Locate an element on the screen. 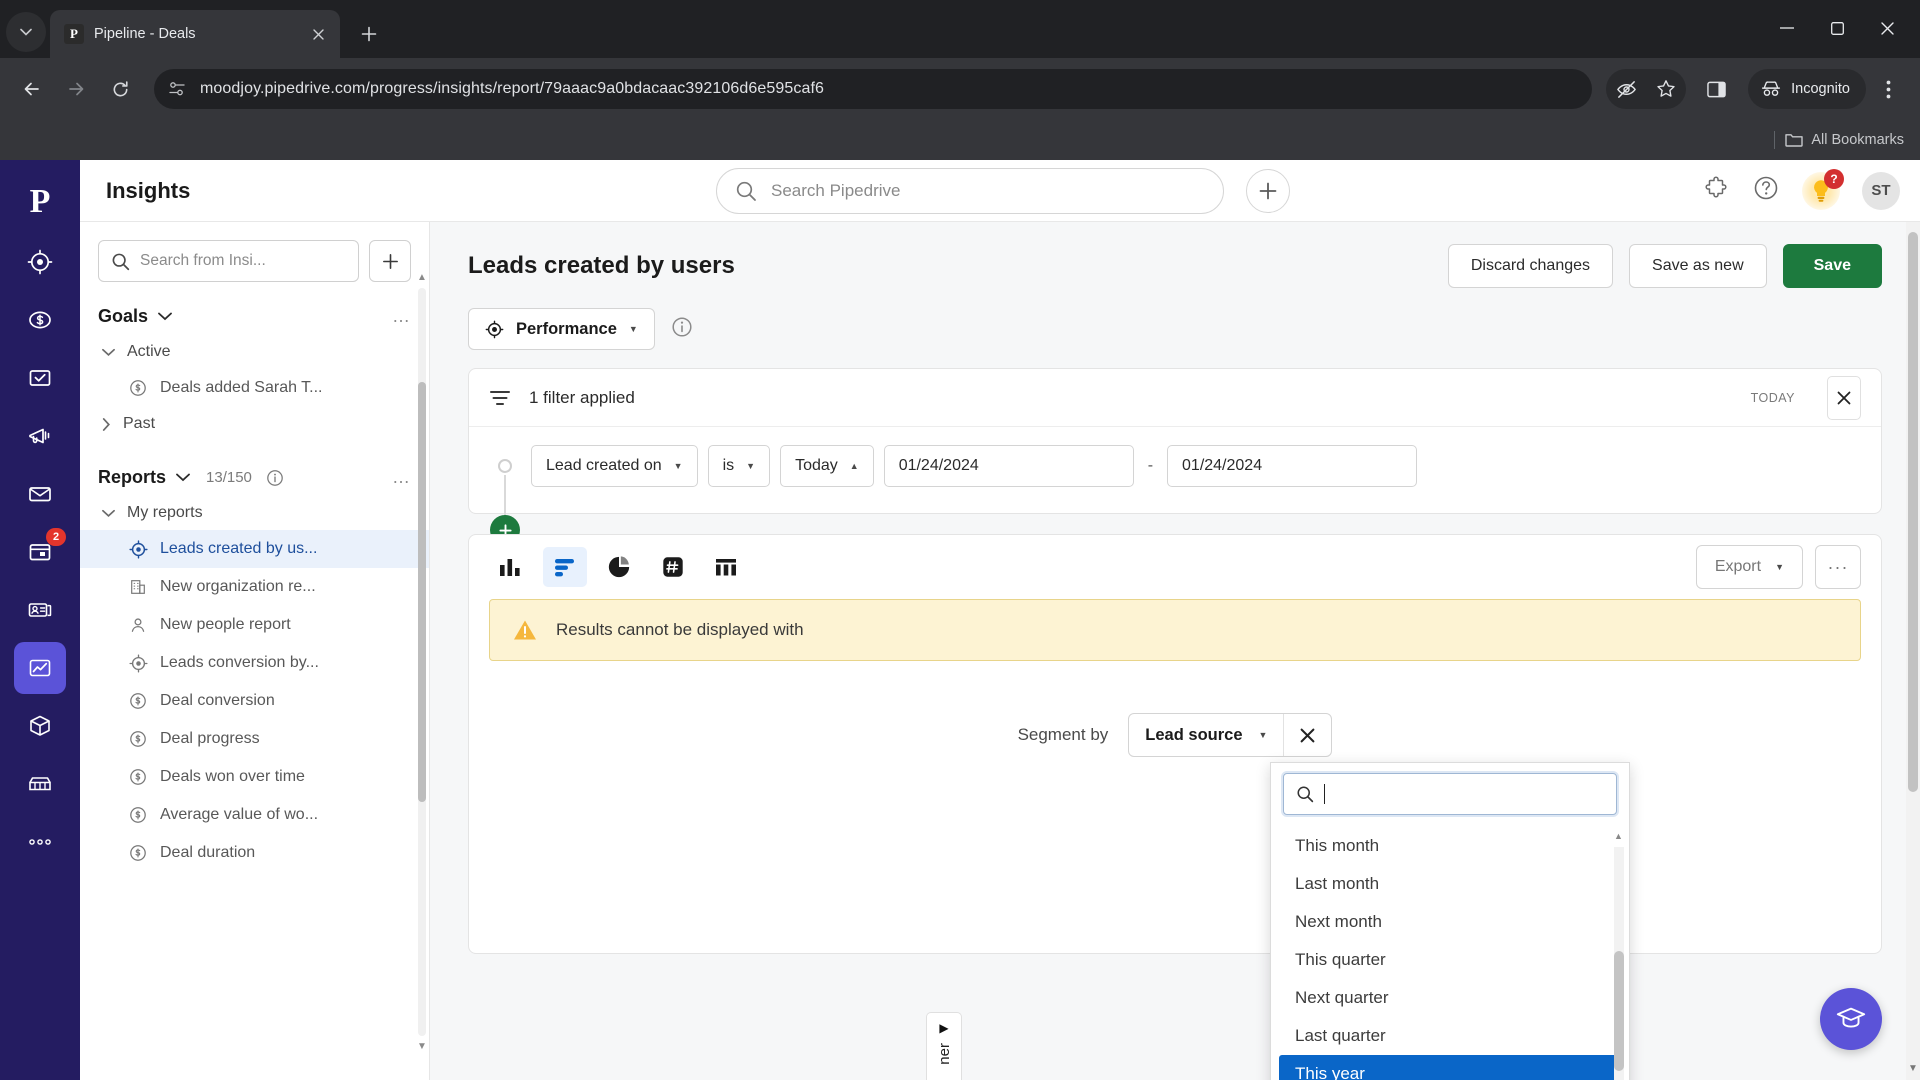  view-type-select: Performance ▼ is located at coordinates (561, 329).